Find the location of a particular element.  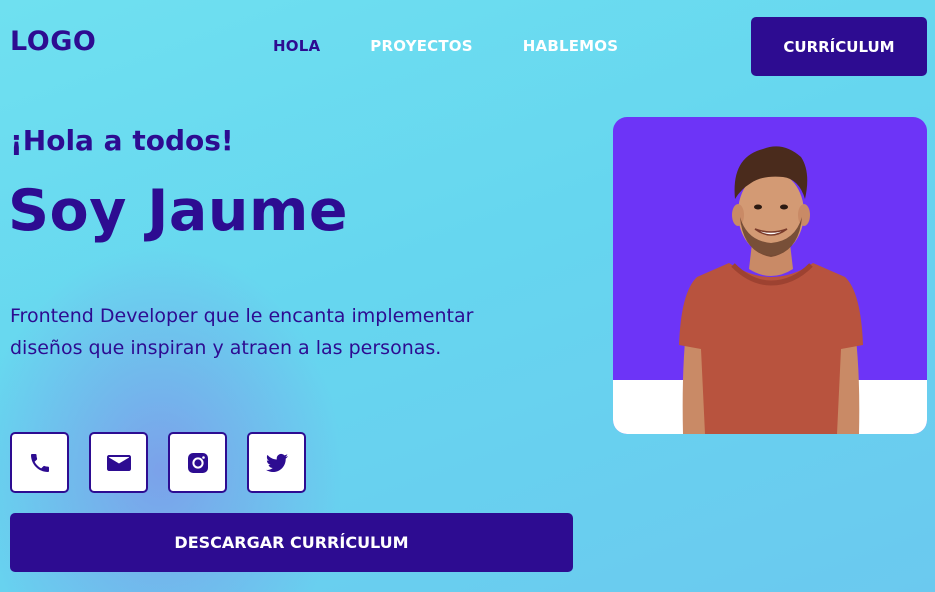

mail-button is located at coordinates (118, 462).